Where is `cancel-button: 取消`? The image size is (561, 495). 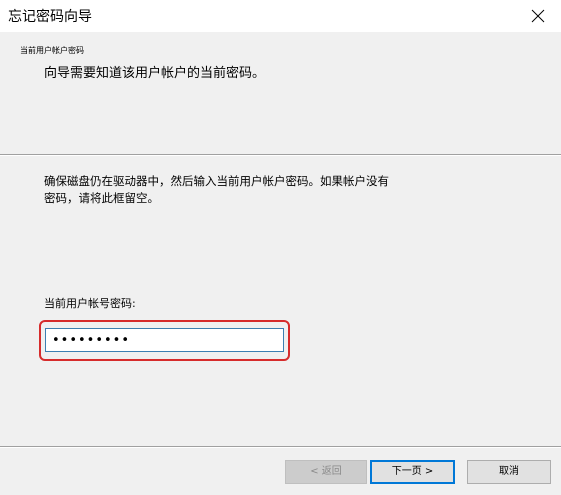
cancel-button: 取消 is located at coordinates (509, 472).